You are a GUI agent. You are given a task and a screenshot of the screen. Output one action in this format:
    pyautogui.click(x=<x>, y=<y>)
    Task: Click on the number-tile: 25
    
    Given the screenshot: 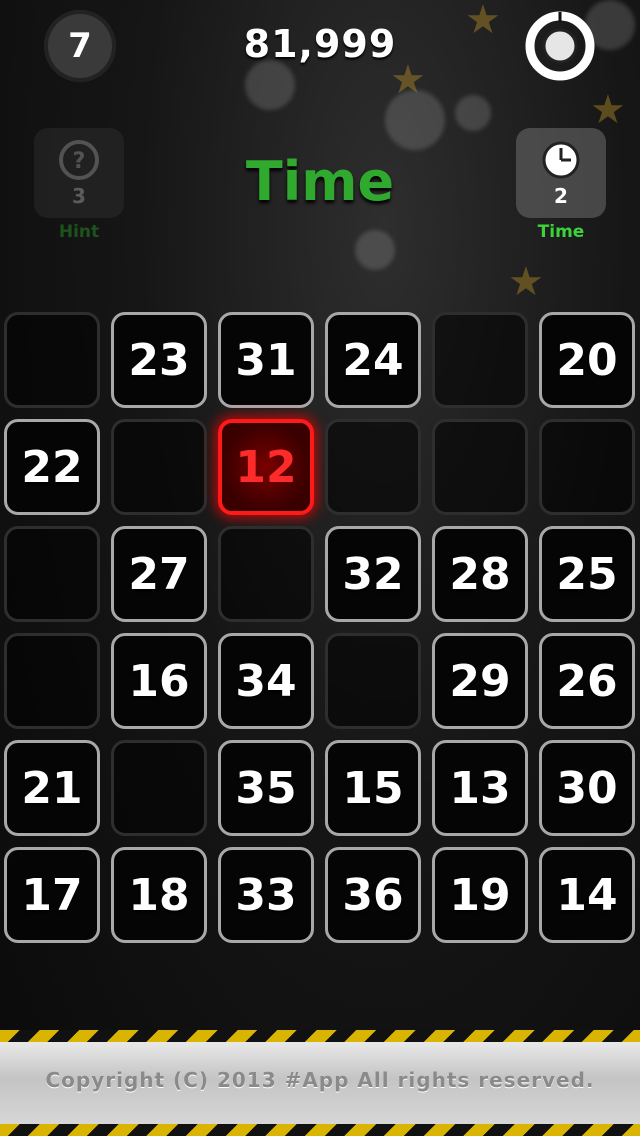 What is the action you would take?
    pyautogui.click(x=587, y=574)
    